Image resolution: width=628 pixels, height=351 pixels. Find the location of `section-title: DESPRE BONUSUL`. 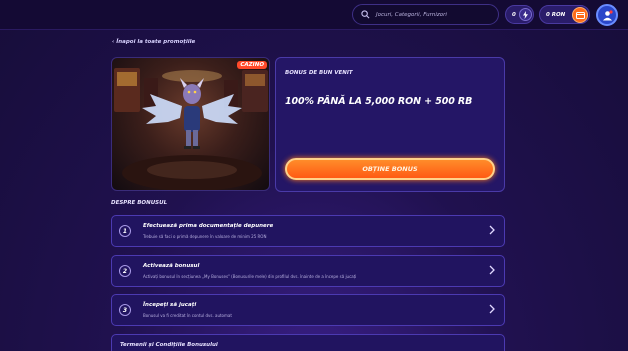

section-title: DESPRE BONUSUL is located at coordinates (139, 203).